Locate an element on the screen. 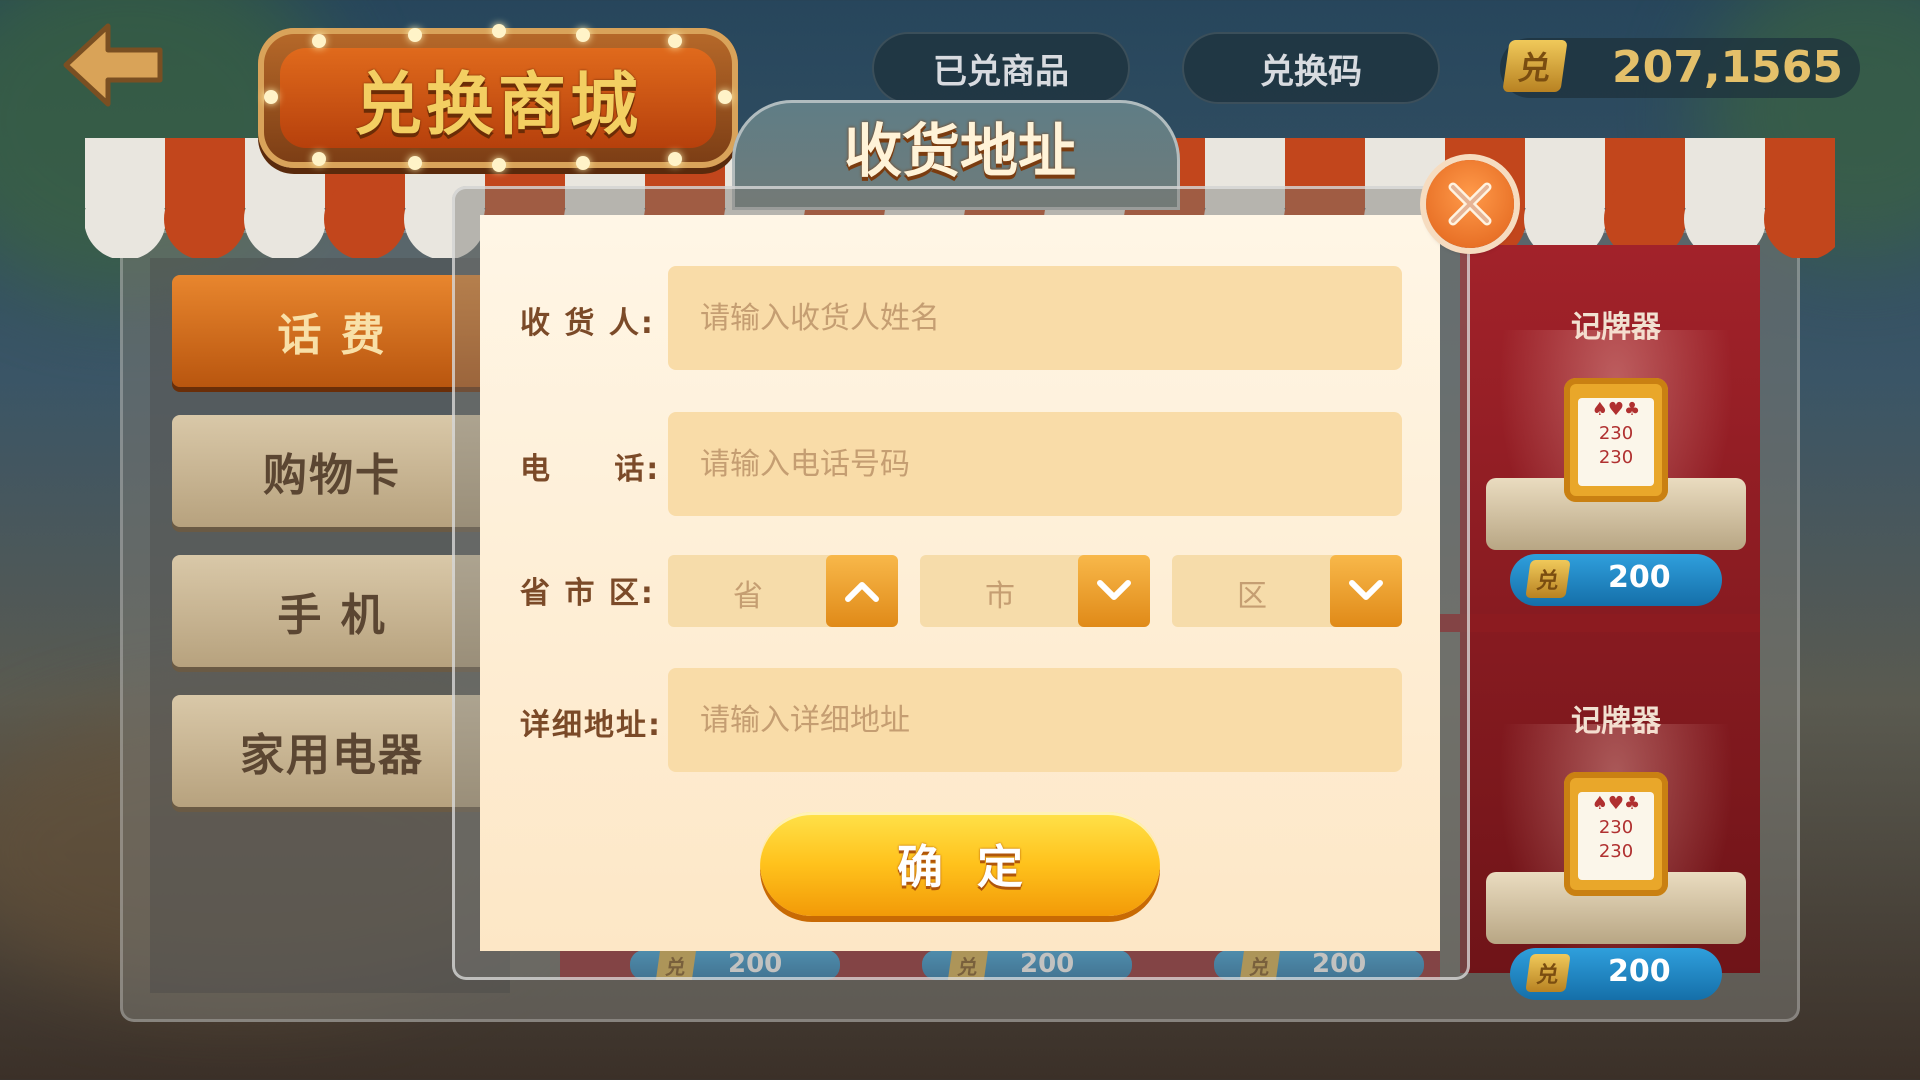 The width and height of the screenshot is (1920, 1080). close-x-icon is located at coordinates (1470, 204).